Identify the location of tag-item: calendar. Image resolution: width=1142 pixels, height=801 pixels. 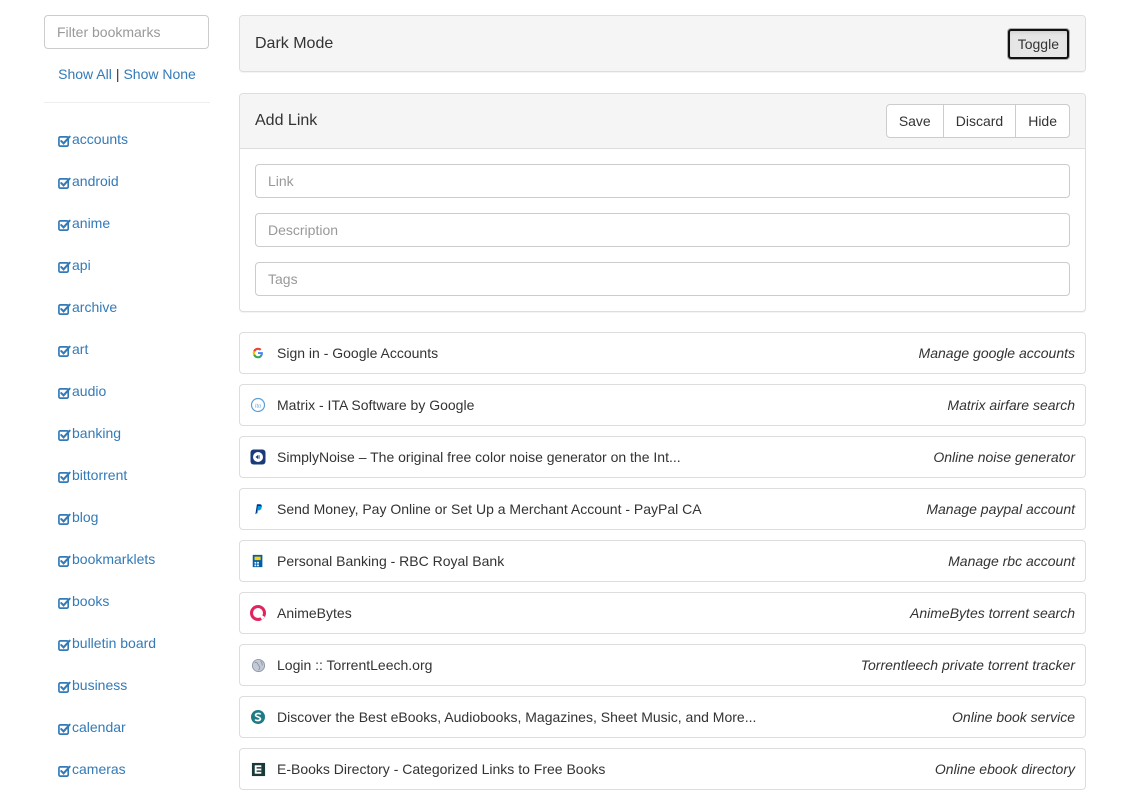
(127, 738).